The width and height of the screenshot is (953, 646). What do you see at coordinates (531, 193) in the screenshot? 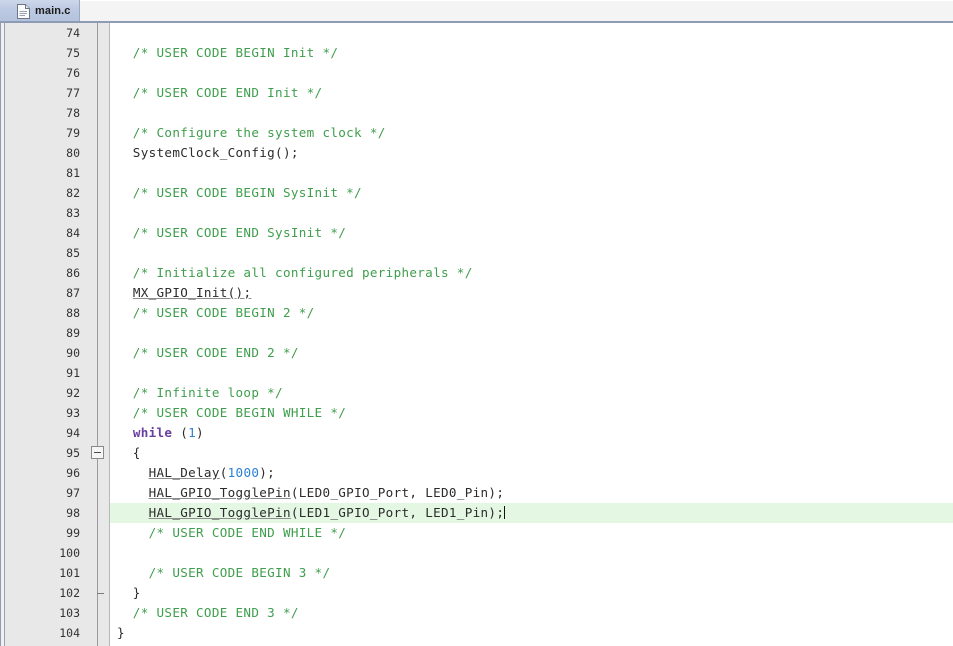
I see `code-line: /* USER CODE BEGIN SysInit */` at bounding box center [531, 193].